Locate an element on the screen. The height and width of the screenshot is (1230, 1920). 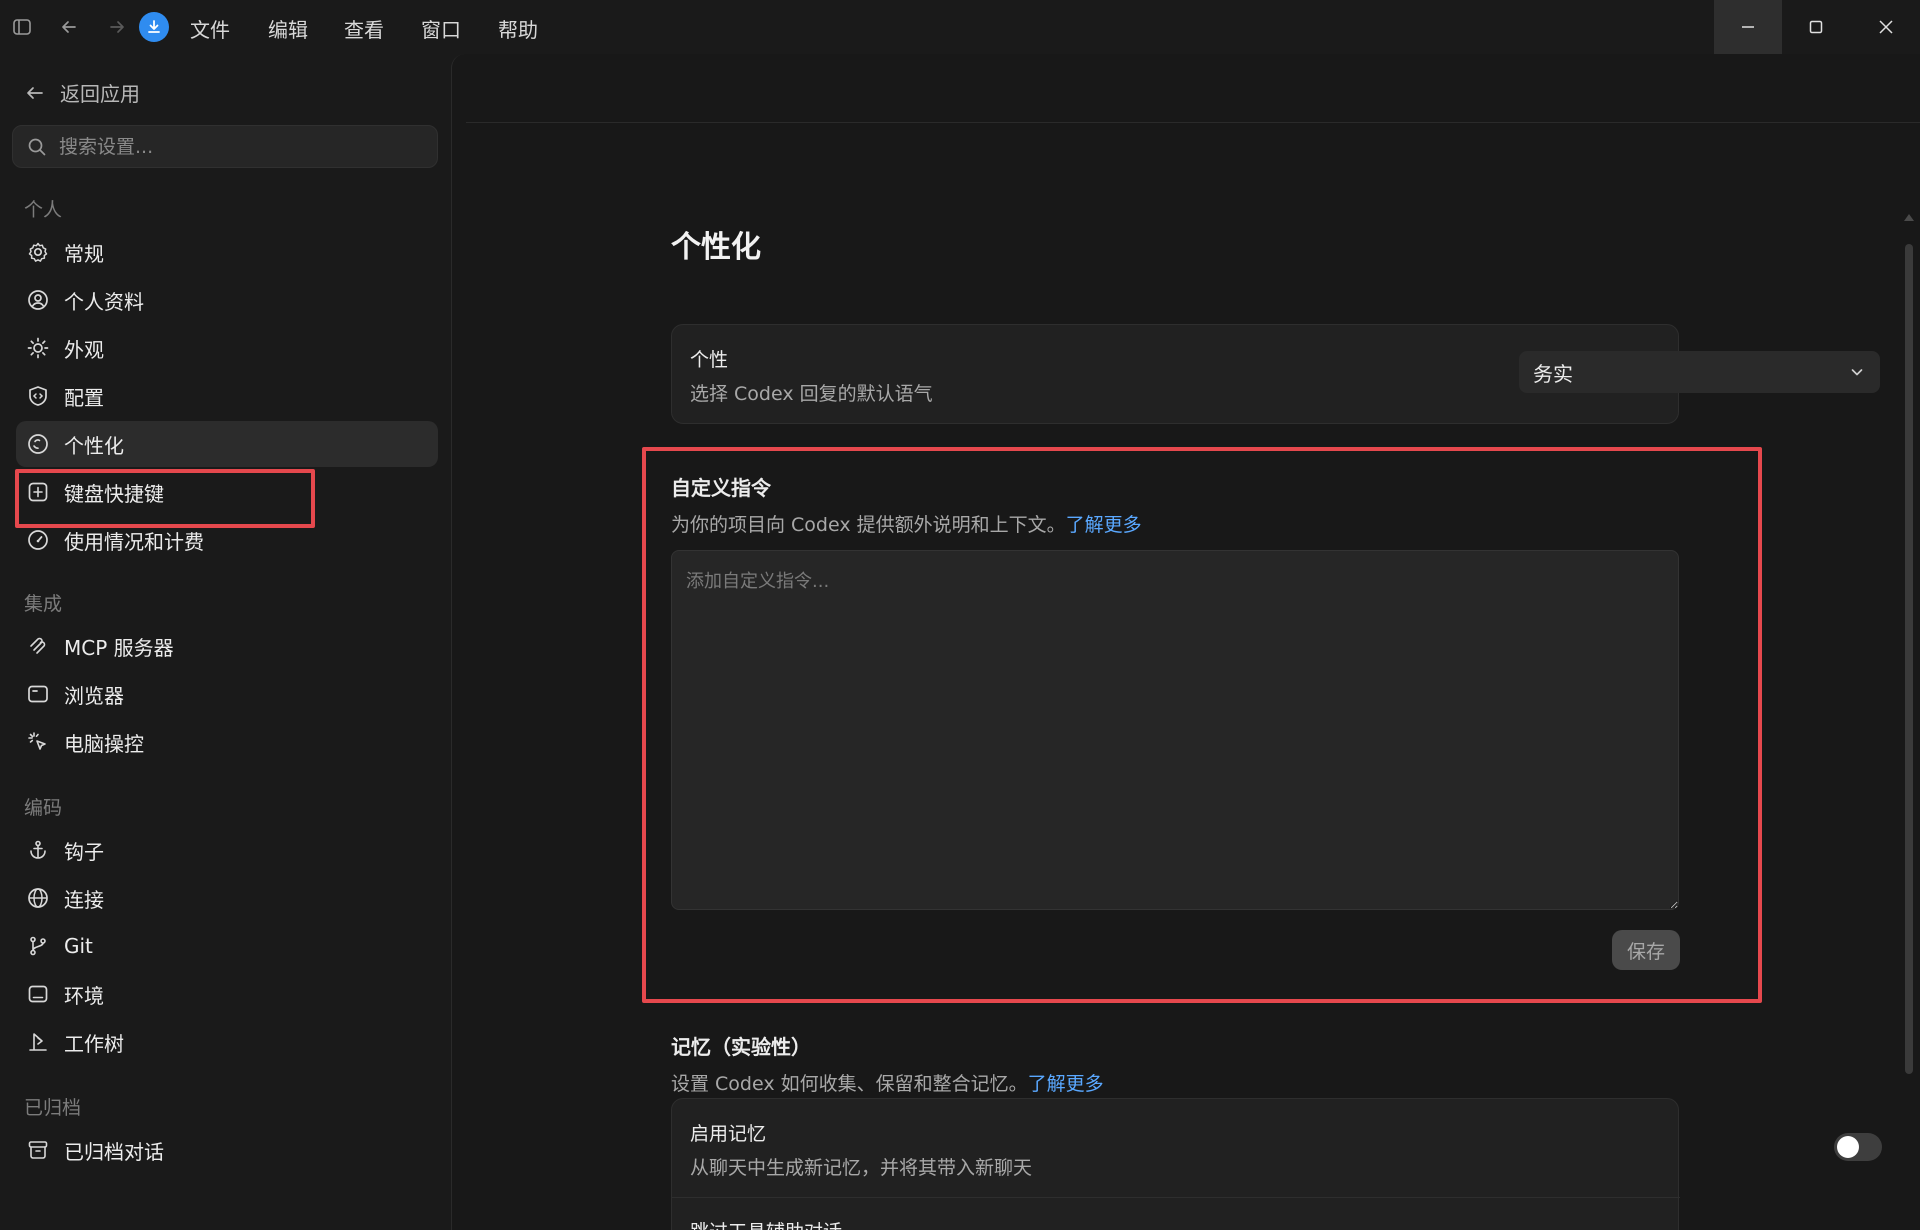
personality-title: 个性 is located at coordinates (709, 360).